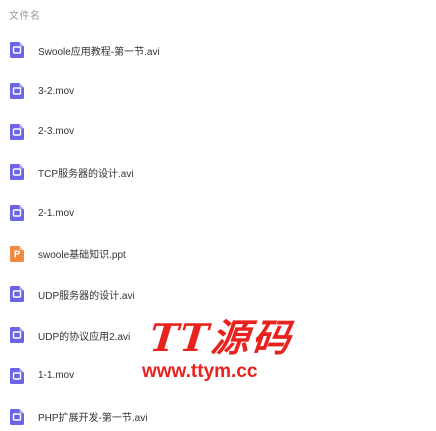 The height and width of the screenshot is (431, 436). What do you see at coordinates (56, 91) in the screenshot?
I see `file-name: 3-2.mov` at bounding box center [56, 91].